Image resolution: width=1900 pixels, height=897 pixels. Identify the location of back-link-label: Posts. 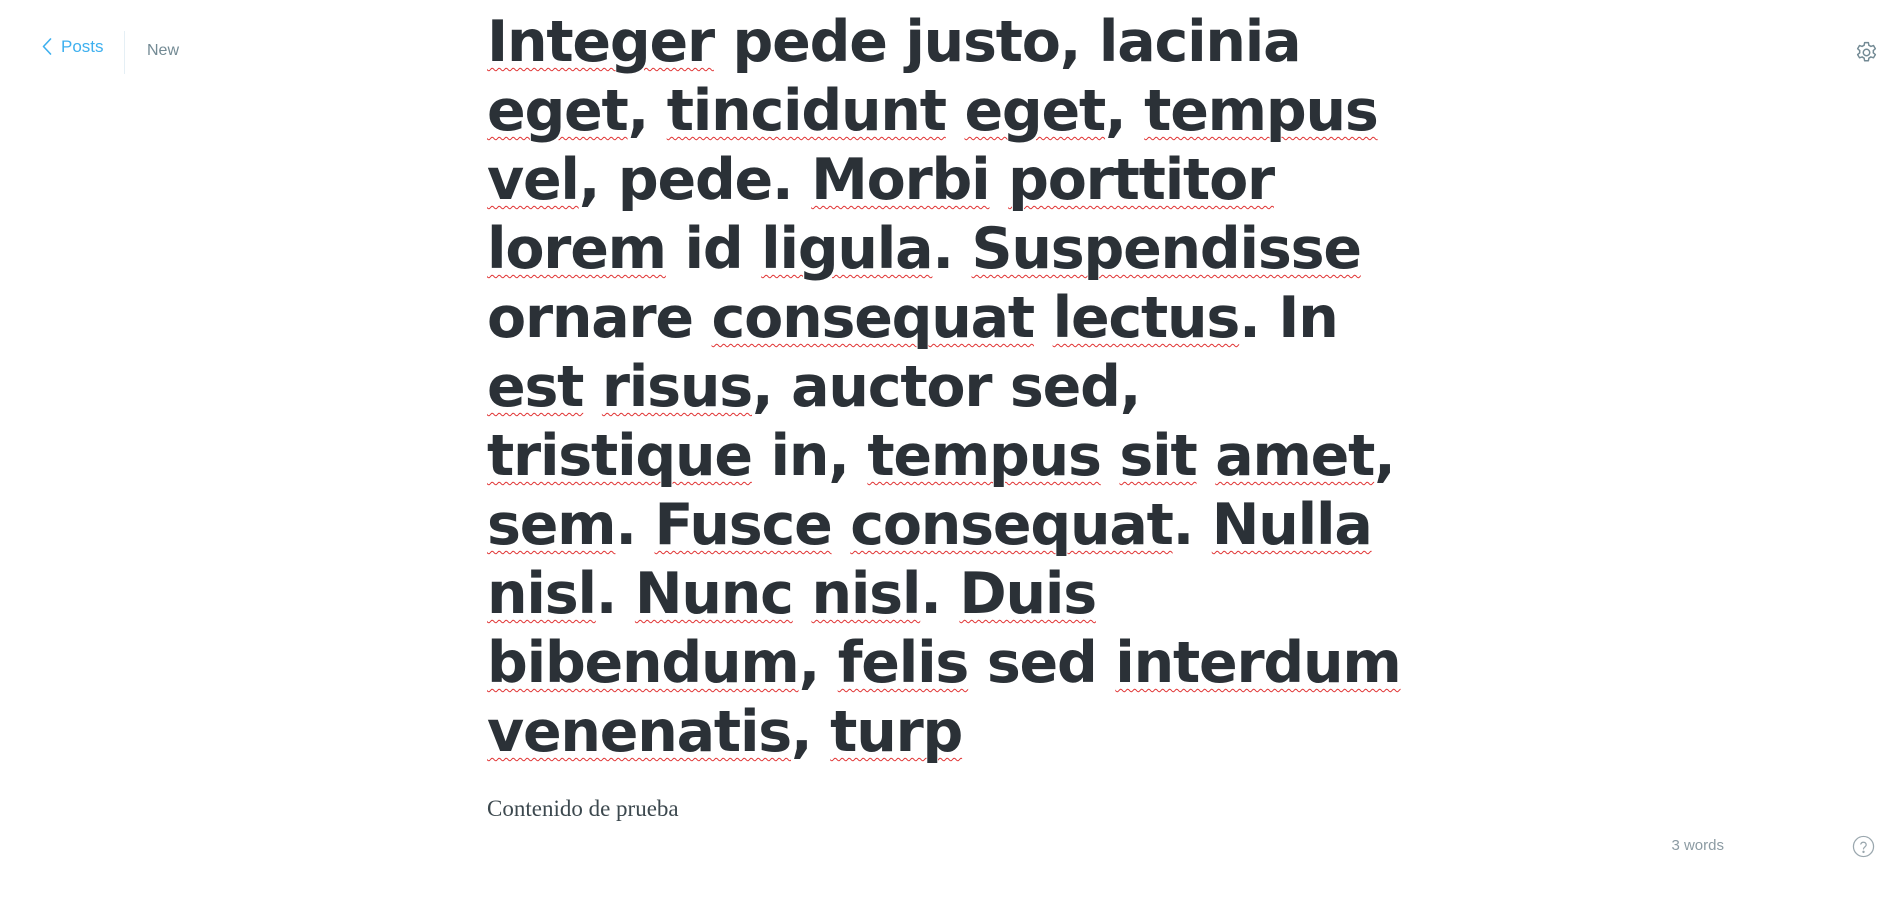
(82, 46).